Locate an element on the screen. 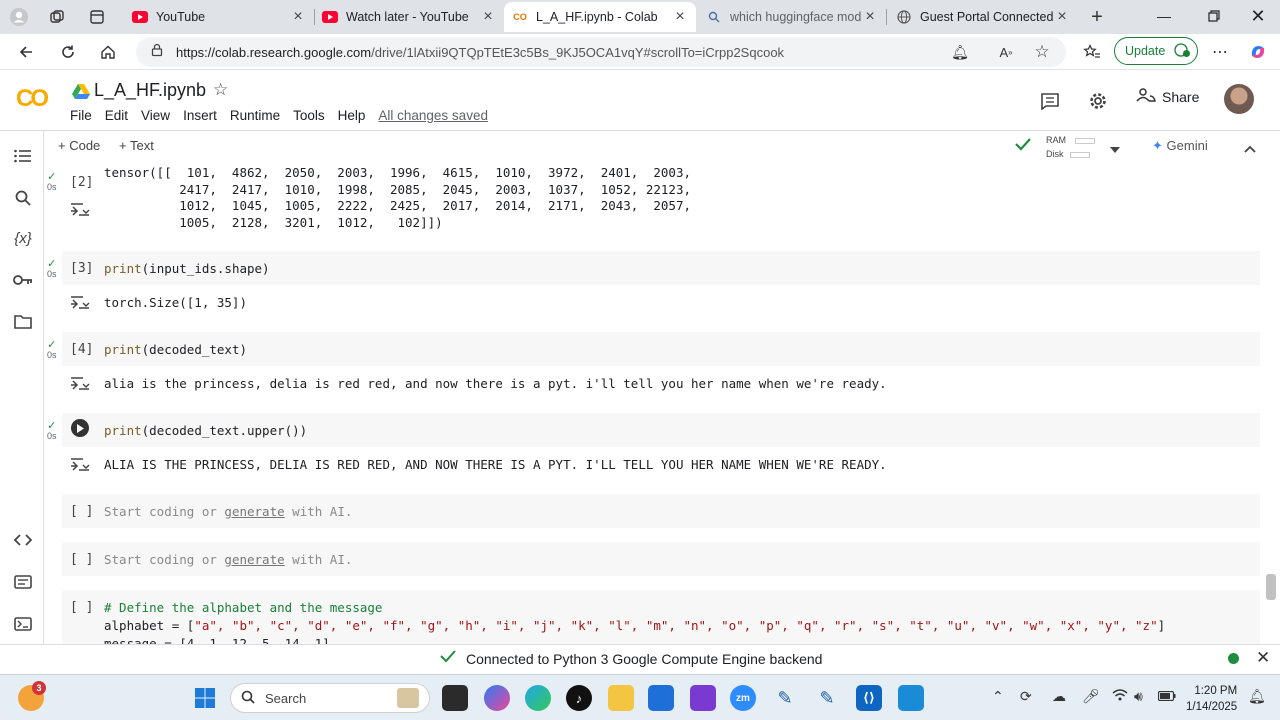 Image resolution: width=1280 pixels, height=720 pixels. wifi-icon is located at coordinates (1120, 696).